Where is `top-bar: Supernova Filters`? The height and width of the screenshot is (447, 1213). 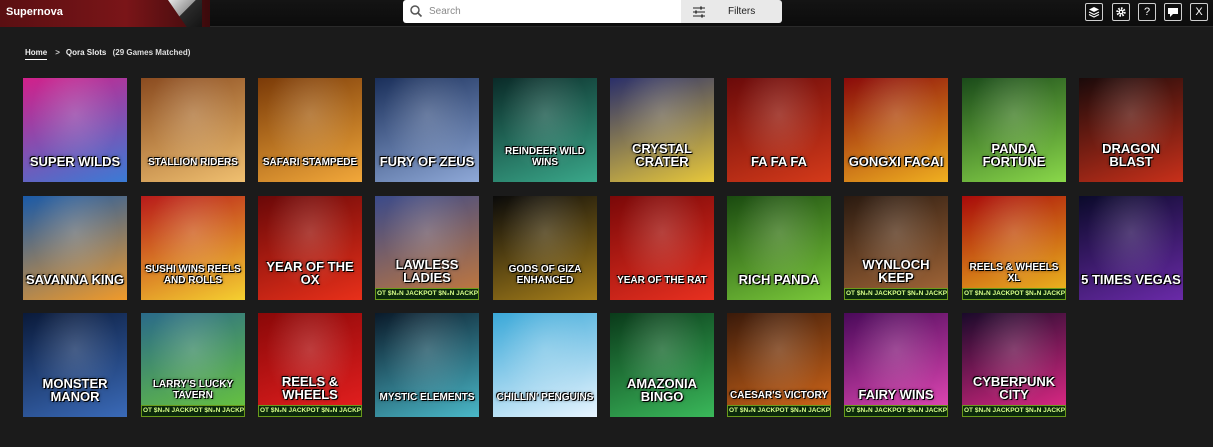 top-bar: Supernova Filters is located at coordinates (606, 13).